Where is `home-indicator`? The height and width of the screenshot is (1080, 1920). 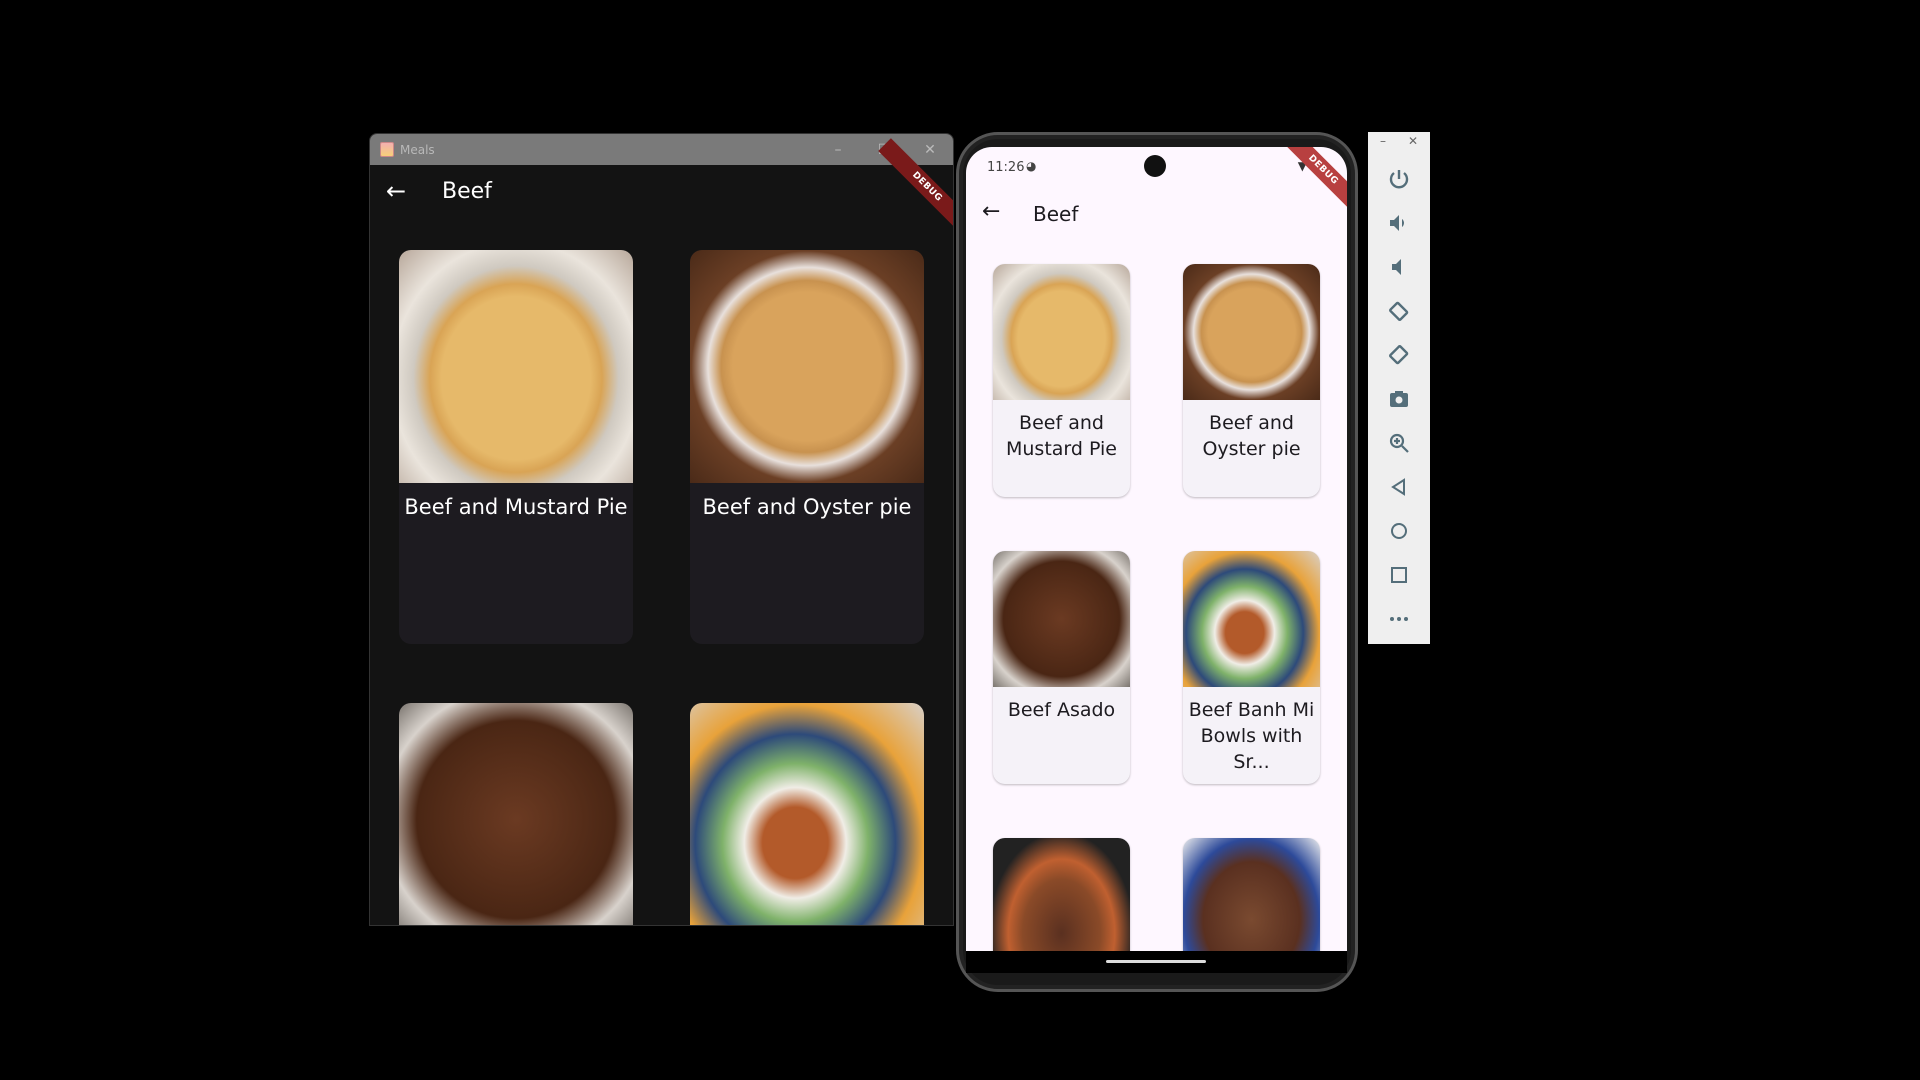 home-indicator is located at coordinates (1156, 961).